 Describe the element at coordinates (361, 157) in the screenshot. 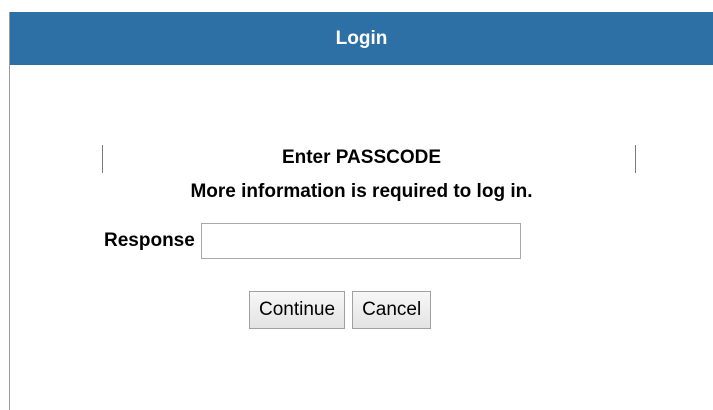

I see `passcode-prompt-title: Enter PASSCODE` at that location.